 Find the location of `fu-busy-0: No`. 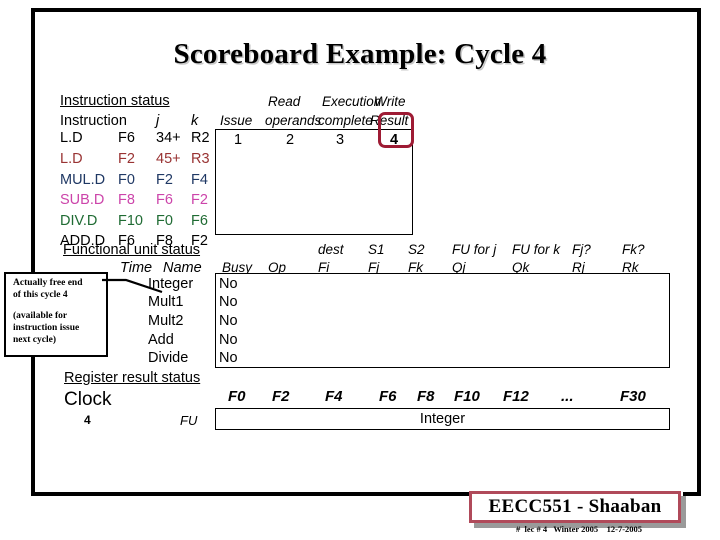

fu-busy-0: No is located at coordinates (228, 284).